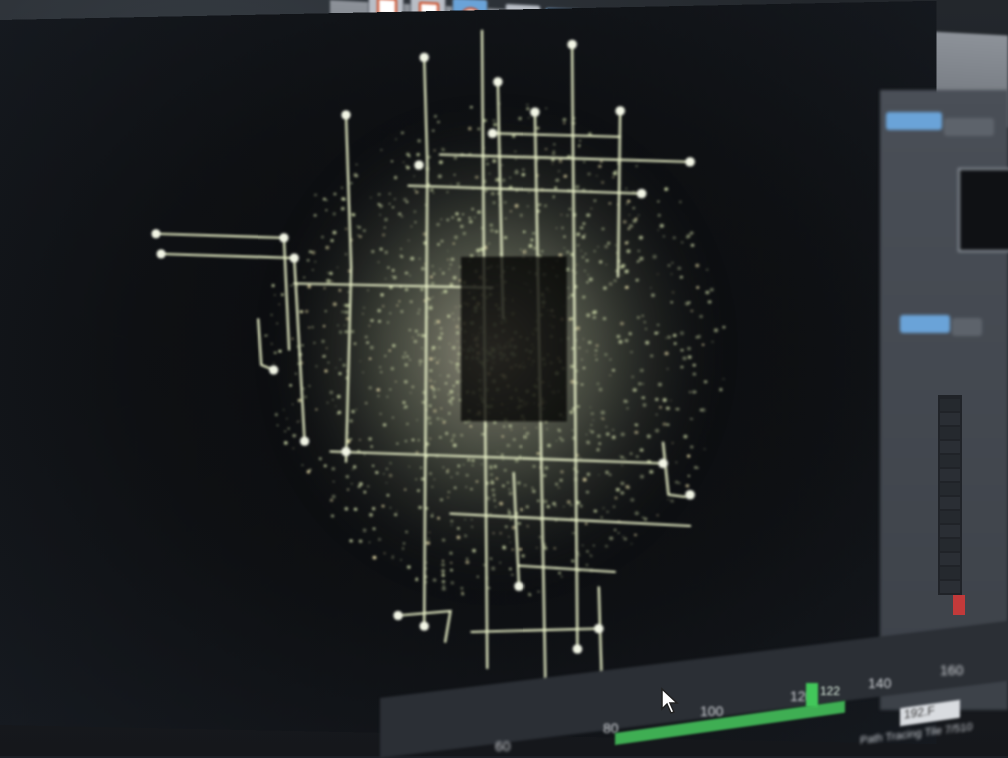 This screenshot has width=1008, height=758. I want to click on record-indicator, so click(959, 605).